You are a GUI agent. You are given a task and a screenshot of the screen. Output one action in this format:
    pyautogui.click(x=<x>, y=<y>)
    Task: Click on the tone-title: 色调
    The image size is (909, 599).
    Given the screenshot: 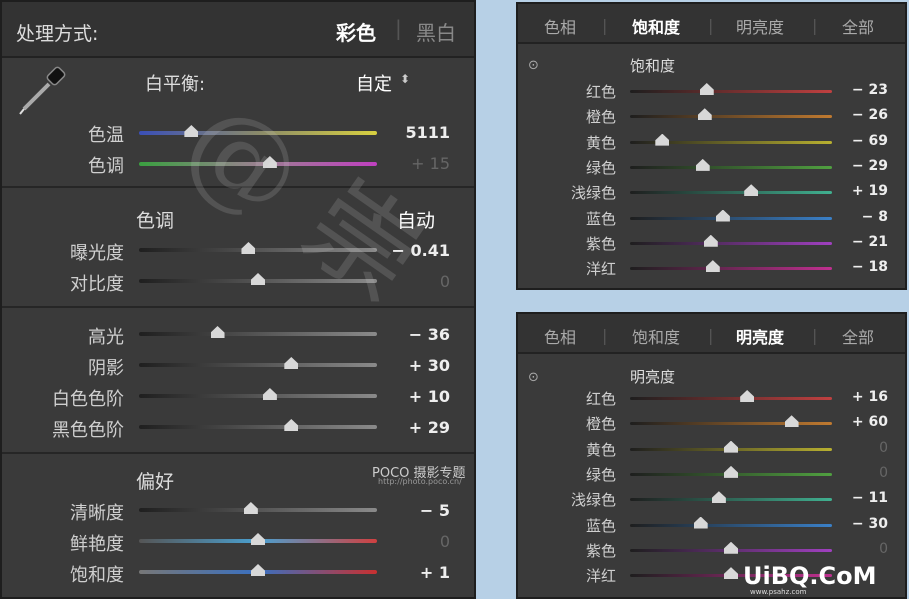 What is the action you would take?
    pyautogui.click(x=155, y=221)
    